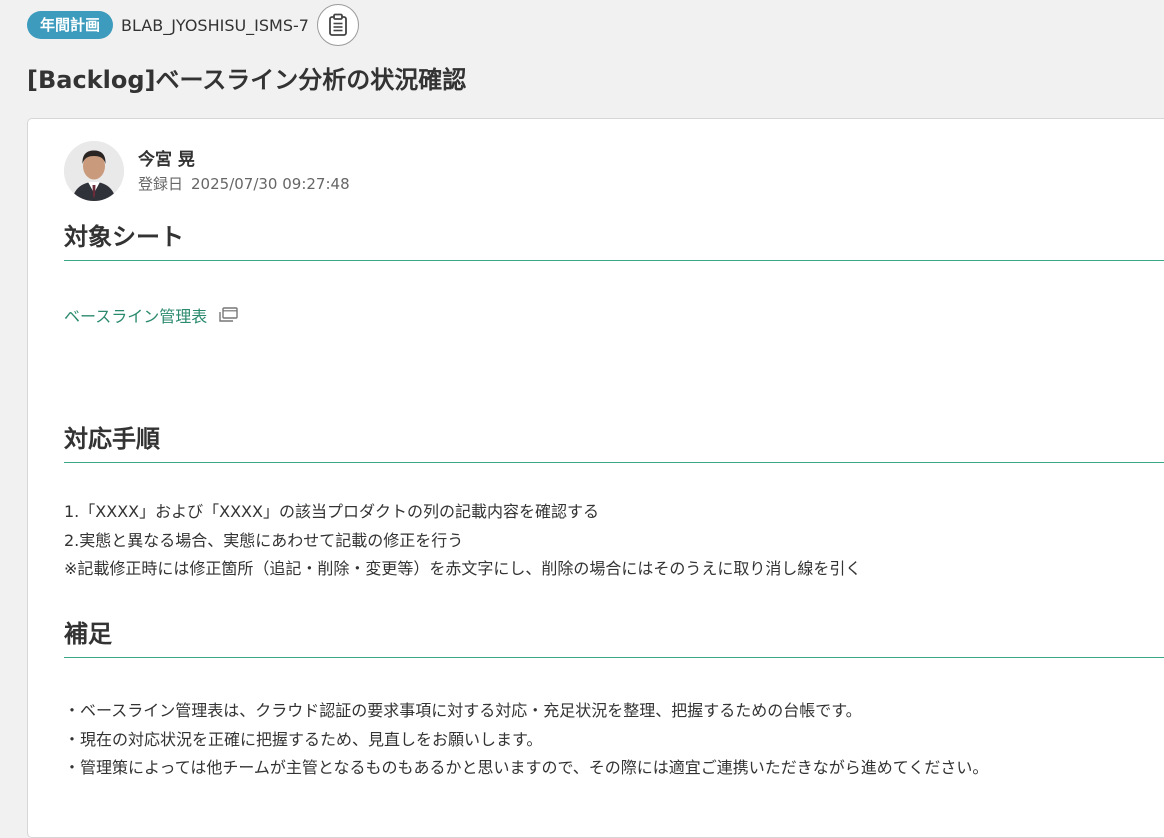 The height and width of the screenshot is (838, 1164). I want to click on registered-date: 登録日 2025/07/30 09:27:48, so click(244, 184).